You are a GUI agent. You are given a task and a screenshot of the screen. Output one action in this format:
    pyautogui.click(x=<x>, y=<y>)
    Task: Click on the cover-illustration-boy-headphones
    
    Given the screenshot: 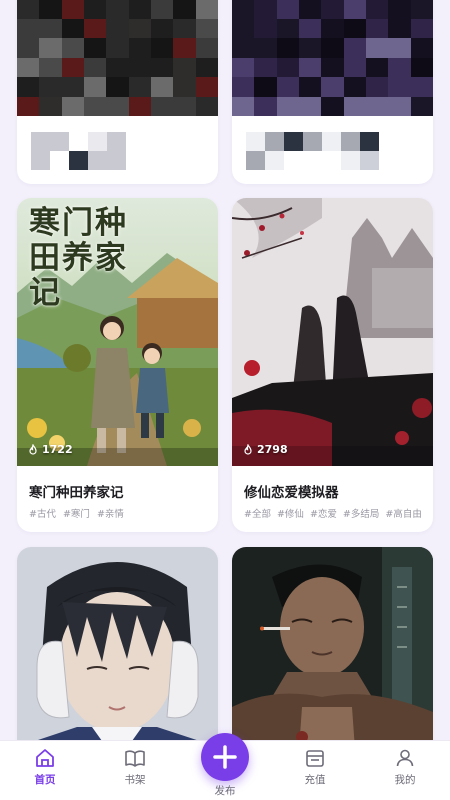 What is the action you would take?
    pyautogui.click(x=117, y=643)
    